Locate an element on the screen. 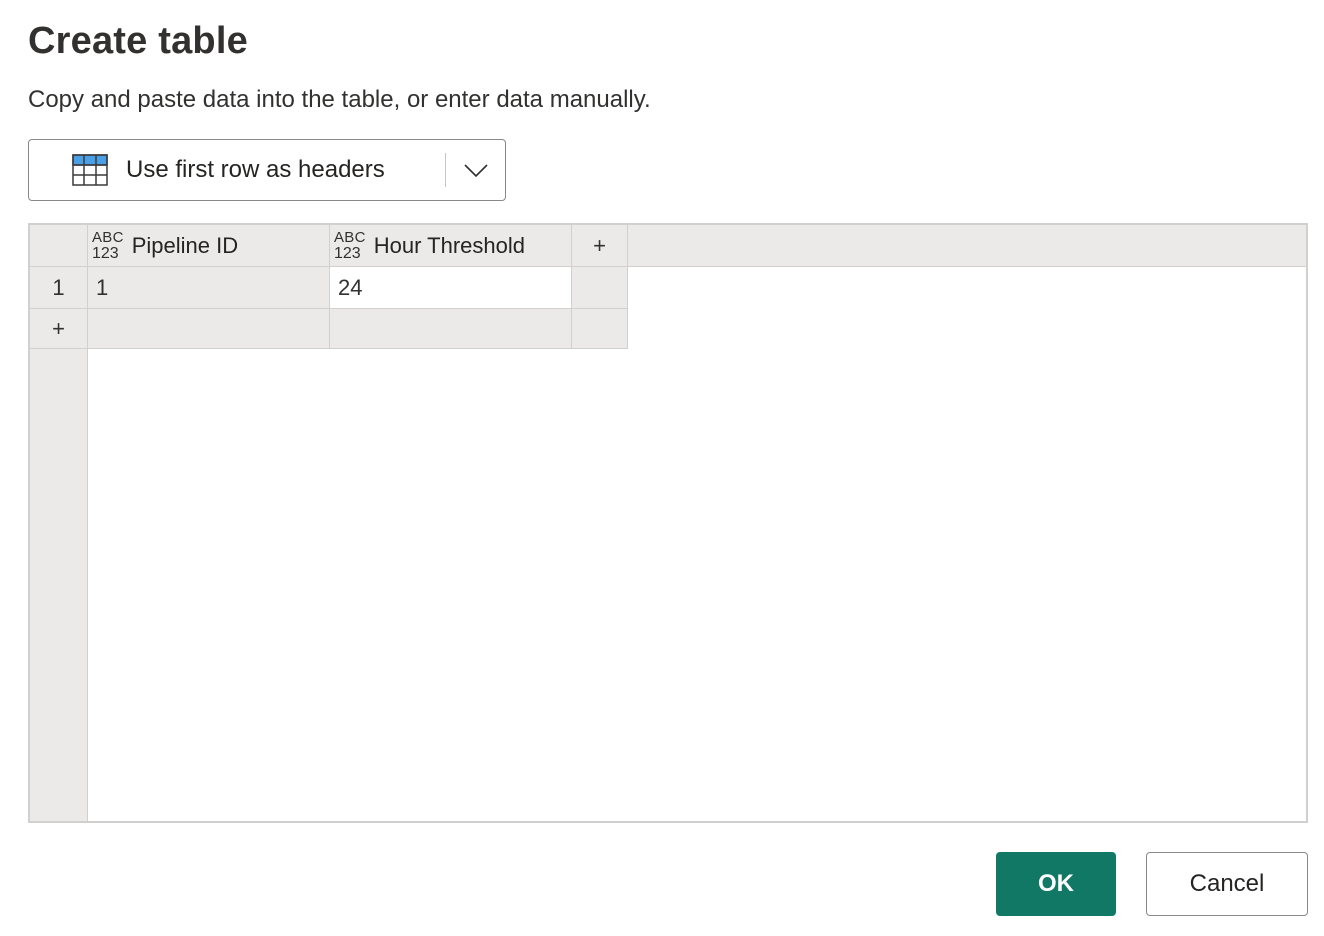  use-first-row-as-headers-button: Use first row as headers is located at coordinates (267, 170).